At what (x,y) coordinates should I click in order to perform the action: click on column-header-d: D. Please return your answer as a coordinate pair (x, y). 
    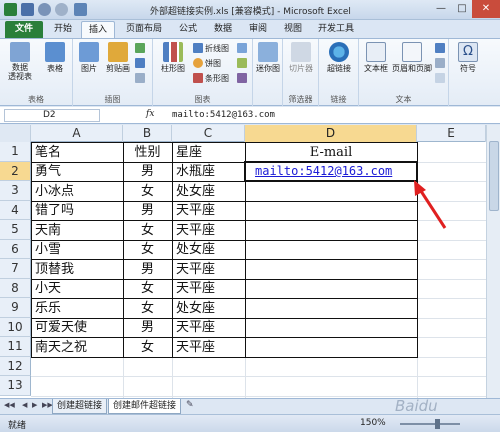
    Looking at the image, I should click on (331, 133).